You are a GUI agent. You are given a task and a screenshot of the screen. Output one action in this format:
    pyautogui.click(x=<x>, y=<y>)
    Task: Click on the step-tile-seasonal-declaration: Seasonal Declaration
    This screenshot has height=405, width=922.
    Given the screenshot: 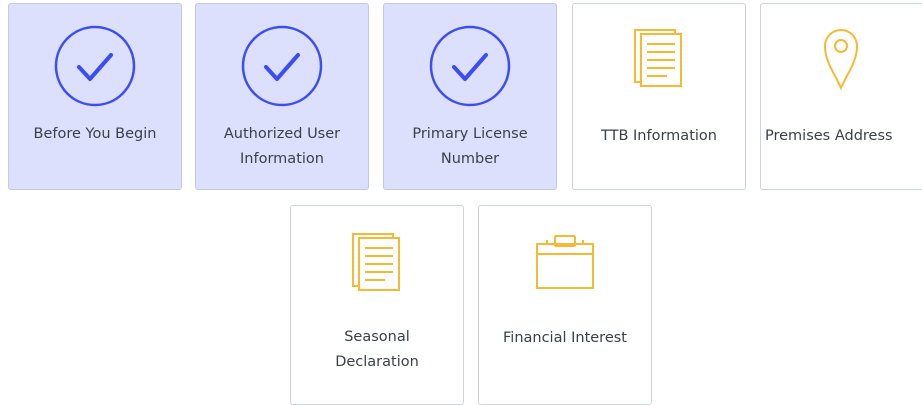 What is the action you would take?
    pyautogui.click(x=377, y=305)
    